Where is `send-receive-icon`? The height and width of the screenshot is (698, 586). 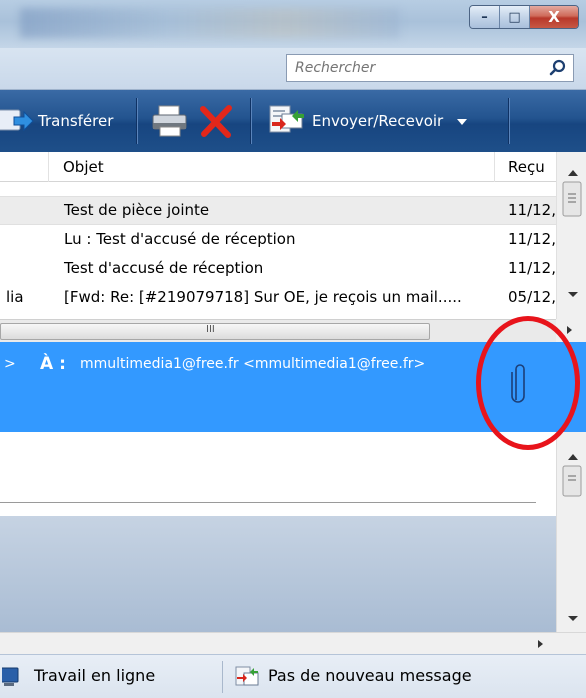
send-receive-icon is located at coordinates (286, 119).